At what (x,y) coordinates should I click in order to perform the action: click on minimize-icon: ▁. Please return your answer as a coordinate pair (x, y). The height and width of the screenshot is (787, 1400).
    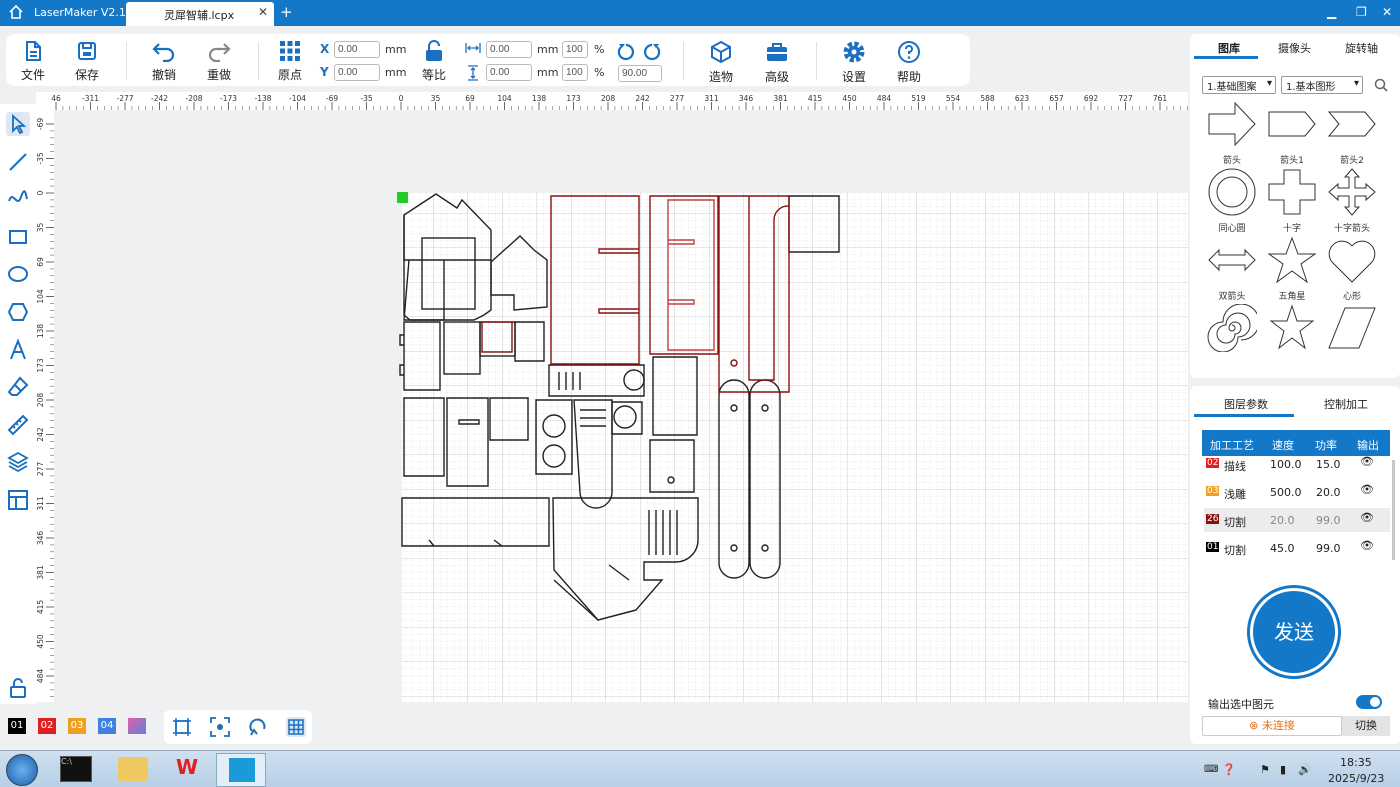
    Looking at the image, I should click on (1331, 12).